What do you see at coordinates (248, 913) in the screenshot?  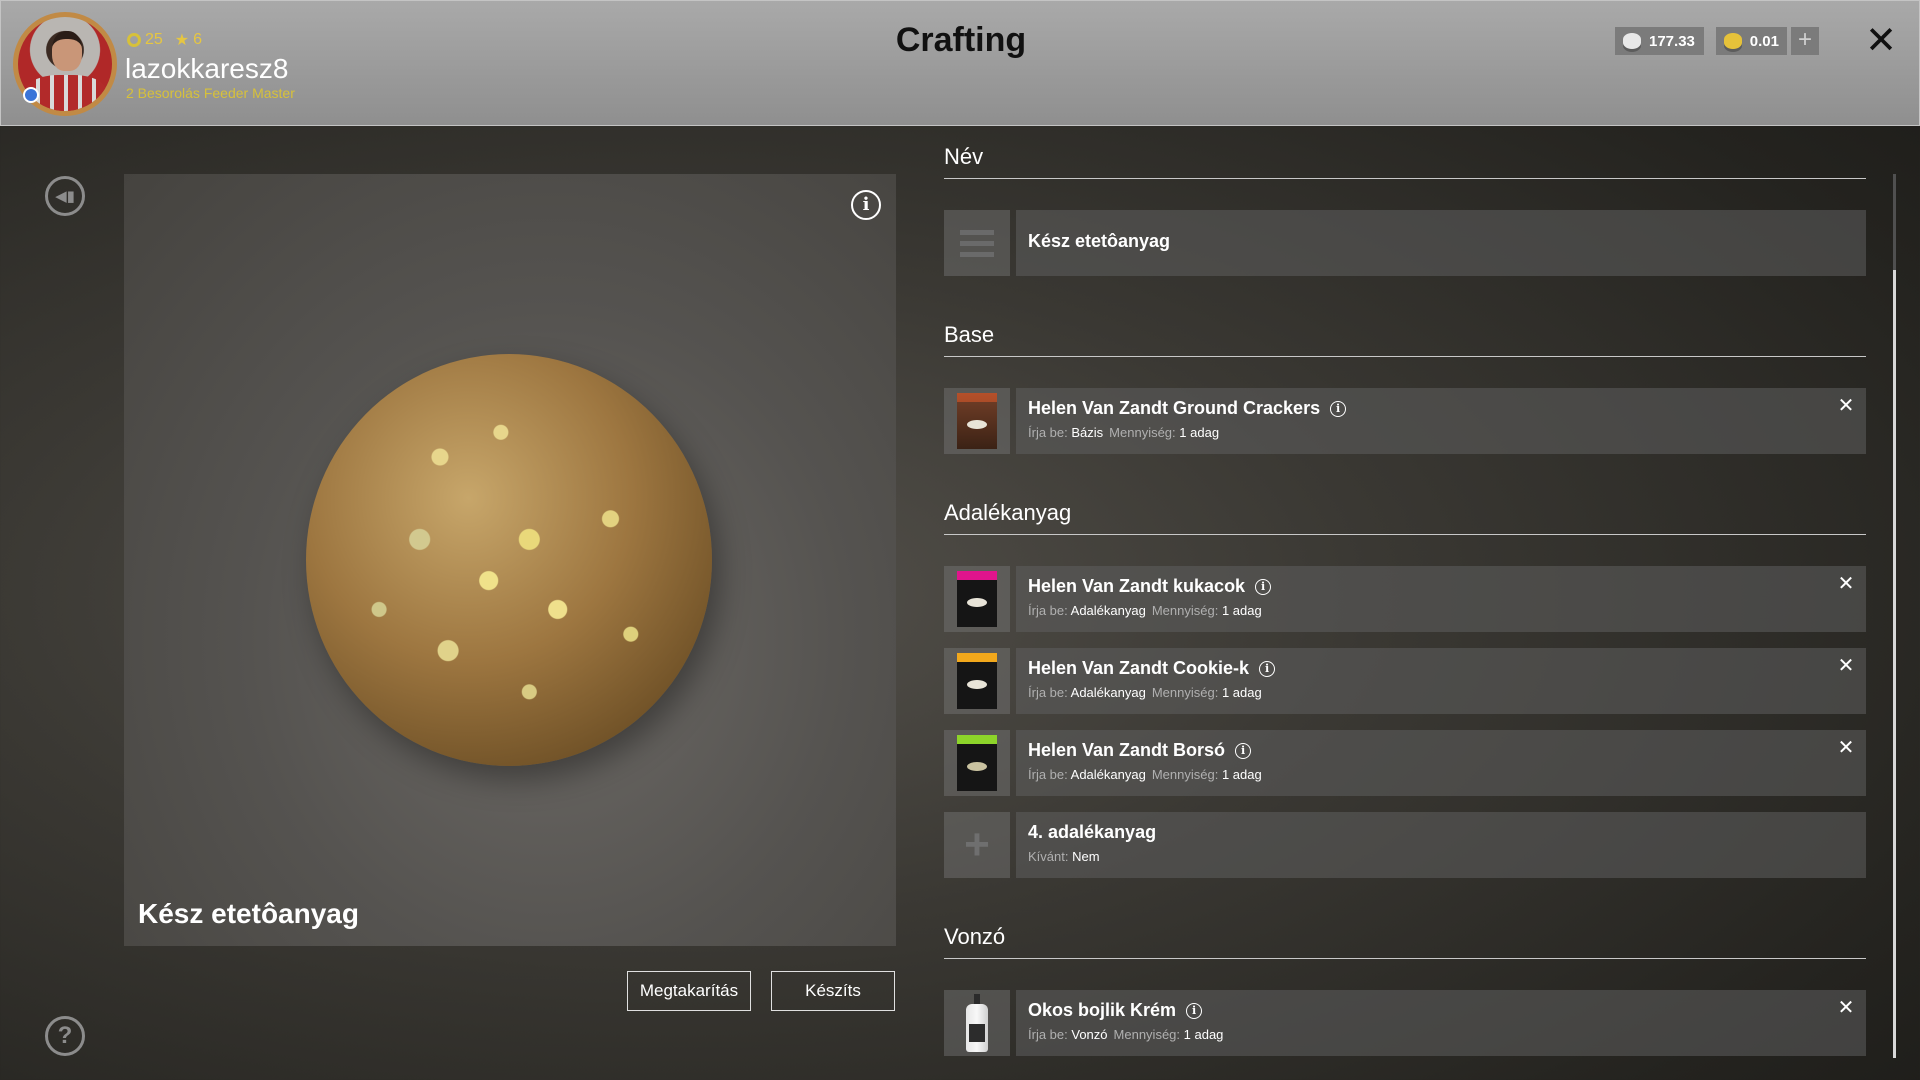 I see `preview-bait-name: Kész etetôanyag` at bounding box center [248, 913].